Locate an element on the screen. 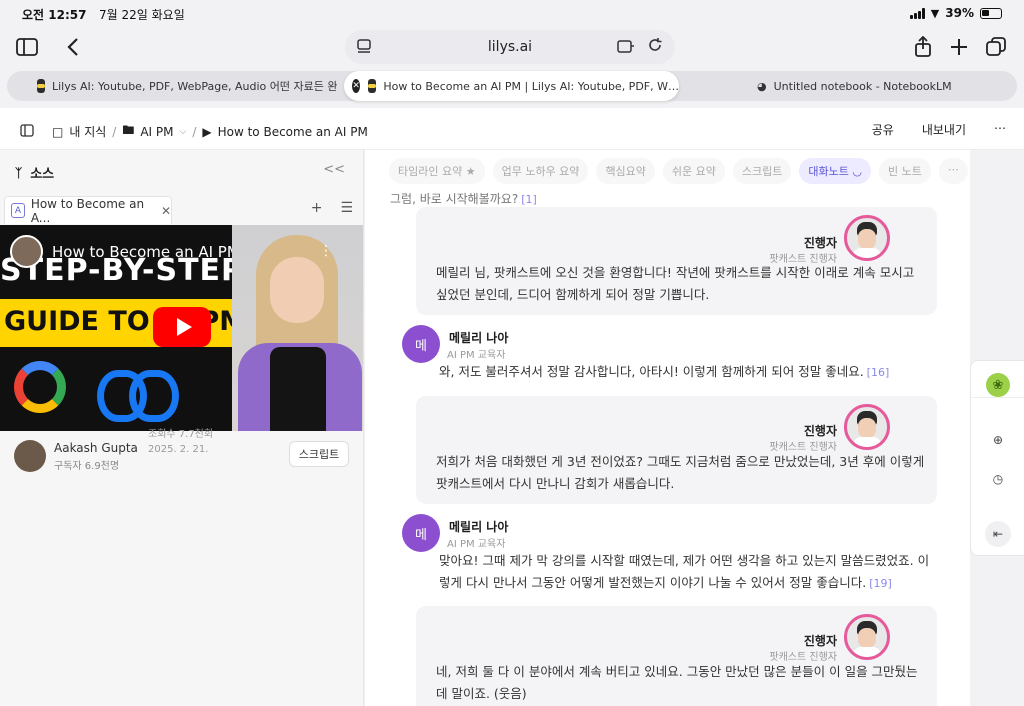  video-icon: ▶ is located at coordinates (207, 131).